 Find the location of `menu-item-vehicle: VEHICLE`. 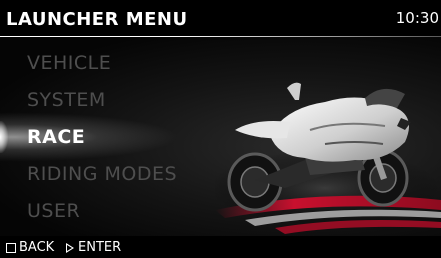

menu-item-vehicle: VEHICLE is located at coordinates (130, 63).